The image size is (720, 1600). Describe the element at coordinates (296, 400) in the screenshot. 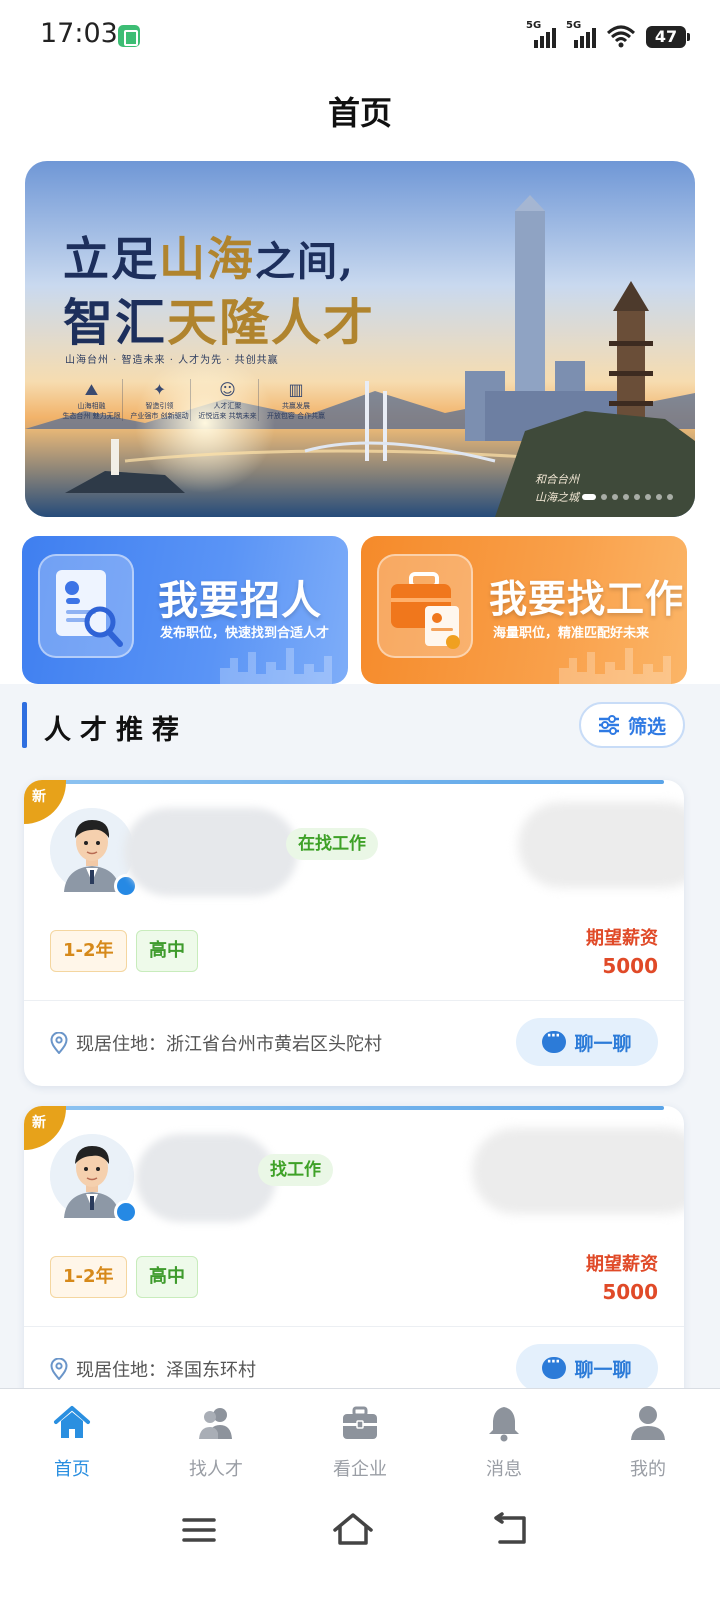

I see `banner-feature: ▥ 共赢发展 开放包容 合作共赢` at that location.